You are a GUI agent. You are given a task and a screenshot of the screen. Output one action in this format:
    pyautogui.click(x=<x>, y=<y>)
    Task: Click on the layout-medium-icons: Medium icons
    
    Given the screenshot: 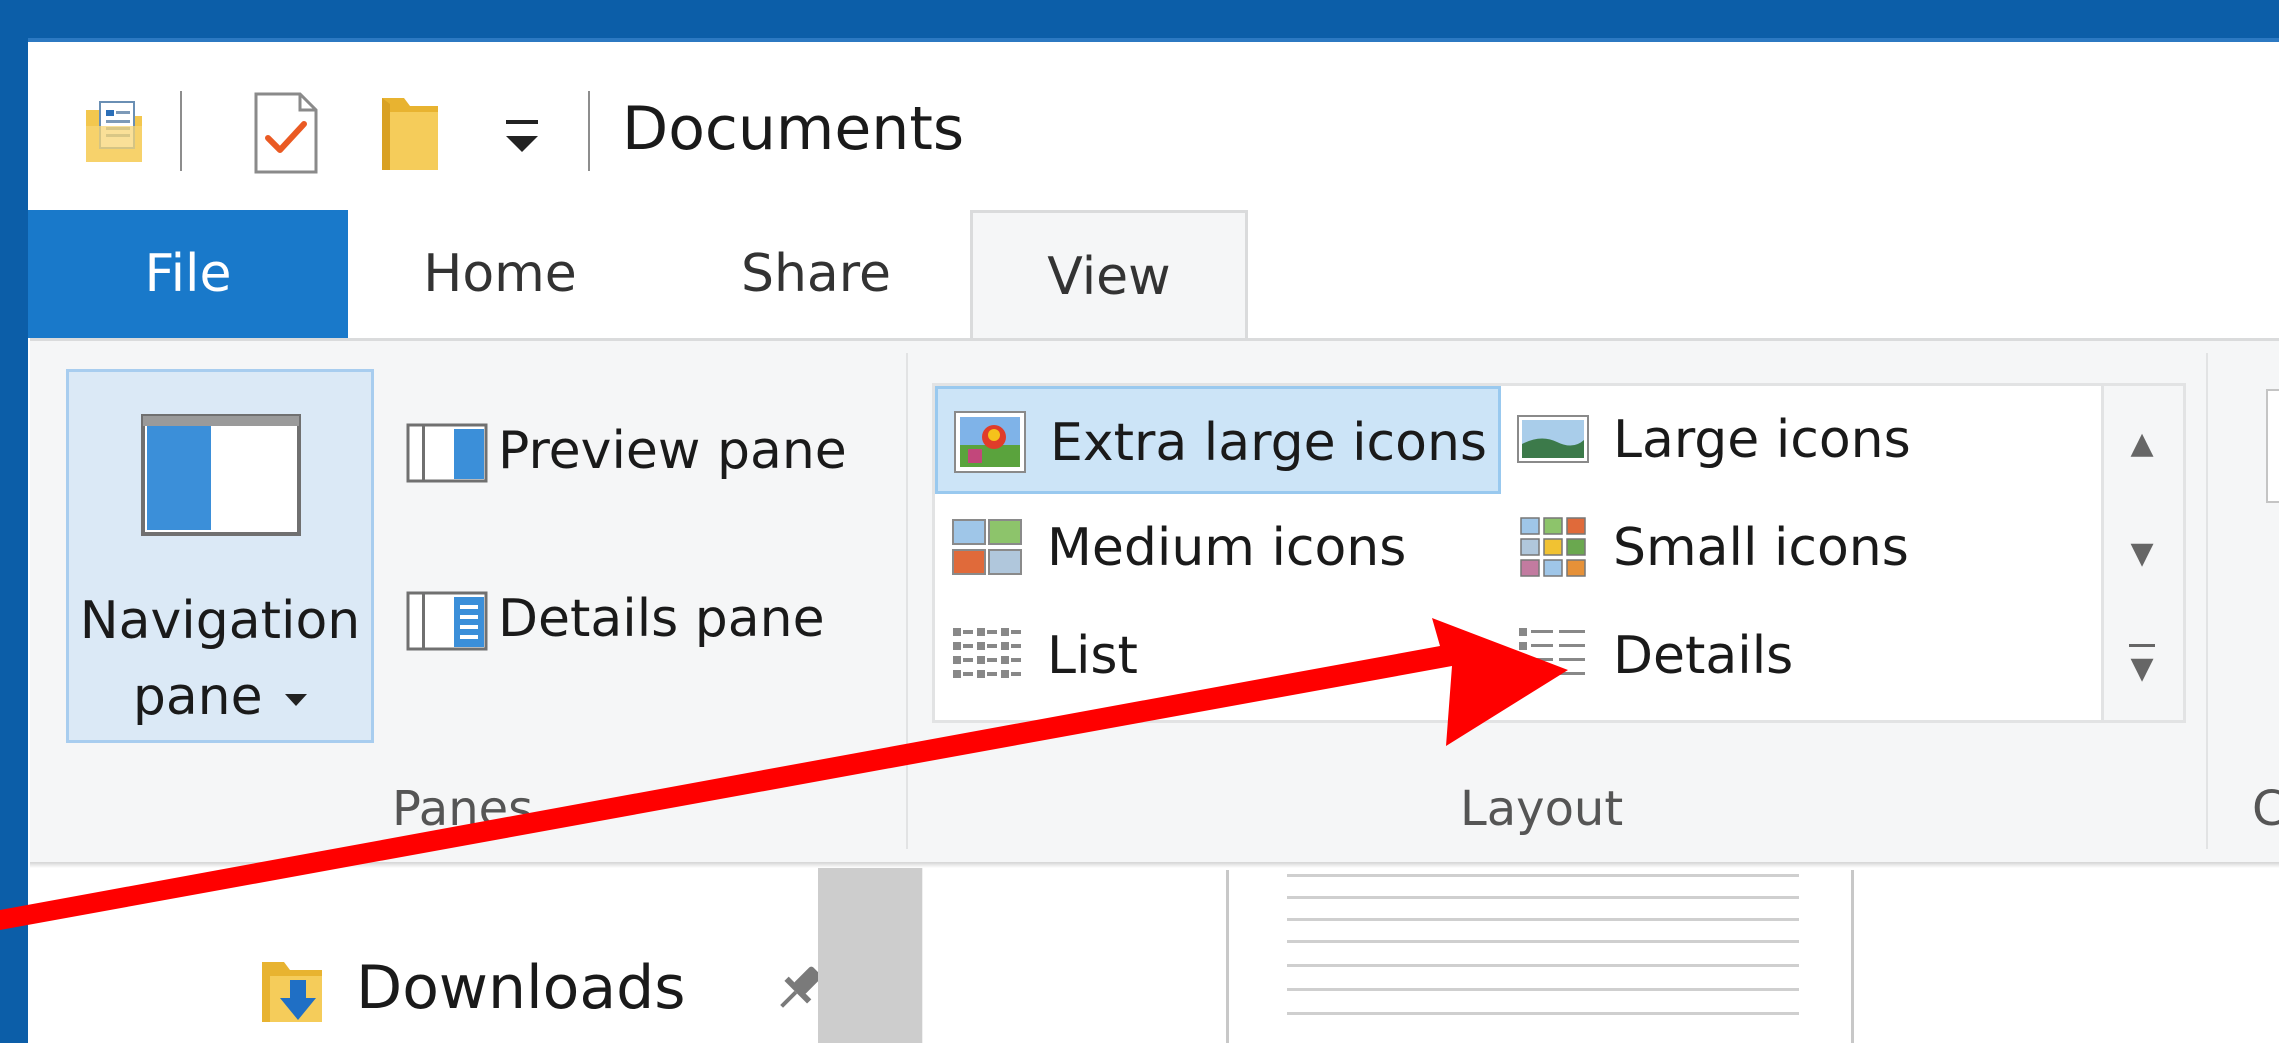 What is the action you would take?
    pyautogui.click(x=1218, y=548)
    